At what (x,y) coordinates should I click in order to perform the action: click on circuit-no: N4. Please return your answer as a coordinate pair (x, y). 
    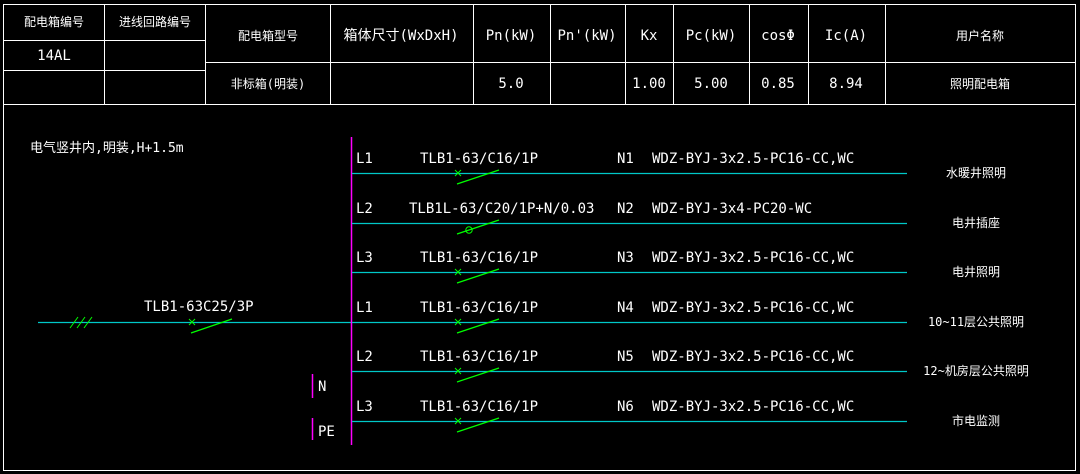
    Looking at the image, I should click on (625, 308).